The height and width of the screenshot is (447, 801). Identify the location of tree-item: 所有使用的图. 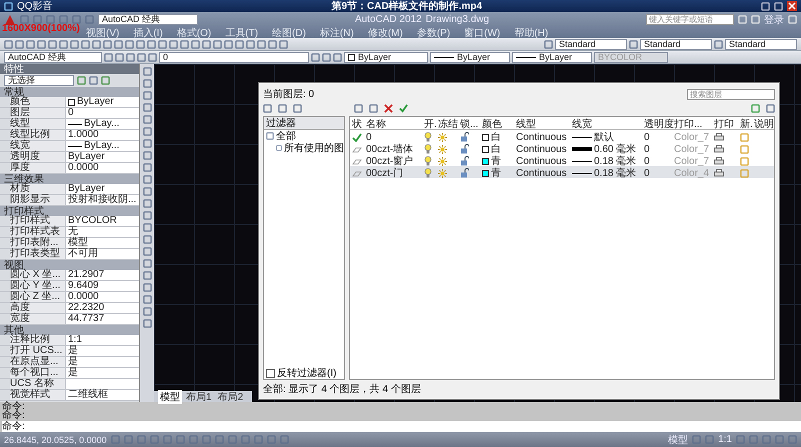
(314, 148).